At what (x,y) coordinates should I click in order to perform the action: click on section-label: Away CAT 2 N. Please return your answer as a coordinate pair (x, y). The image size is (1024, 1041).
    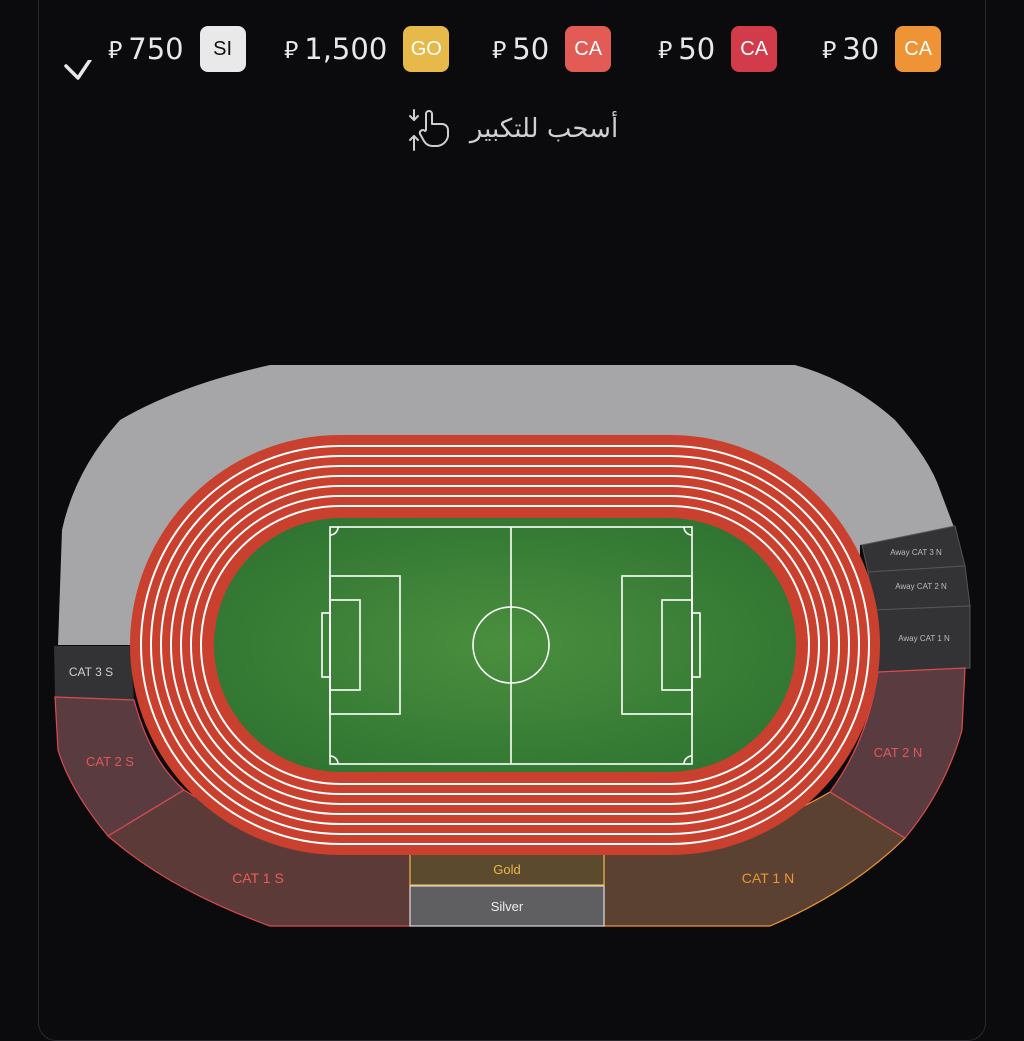
    Looking at the image, I should click on (921, 586).